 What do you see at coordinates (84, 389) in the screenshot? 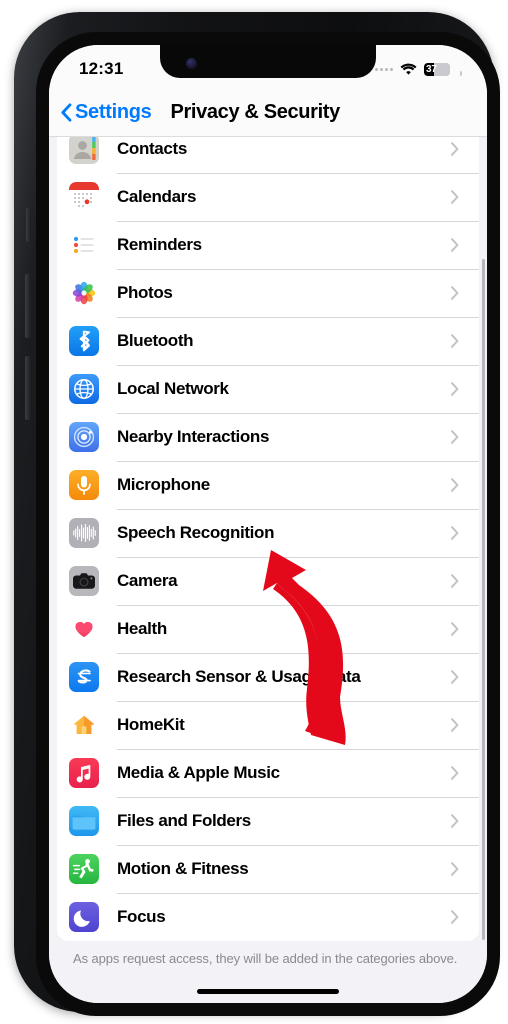
I see `local-network-icon` at bounding box center [84, 389].